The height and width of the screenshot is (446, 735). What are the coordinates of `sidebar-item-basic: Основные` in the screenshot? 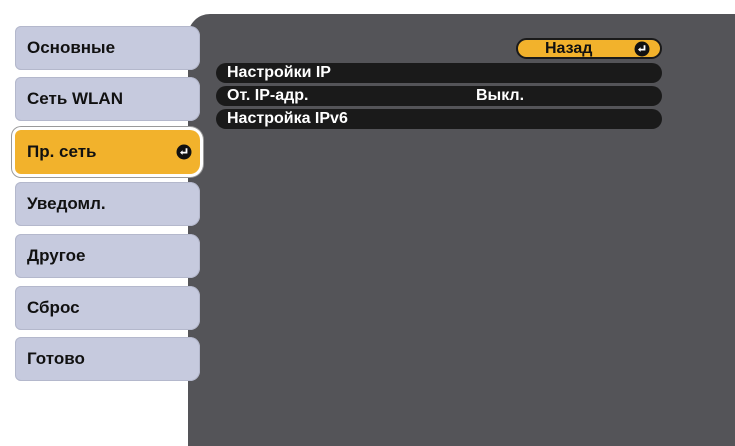 It's located at (107, 48).